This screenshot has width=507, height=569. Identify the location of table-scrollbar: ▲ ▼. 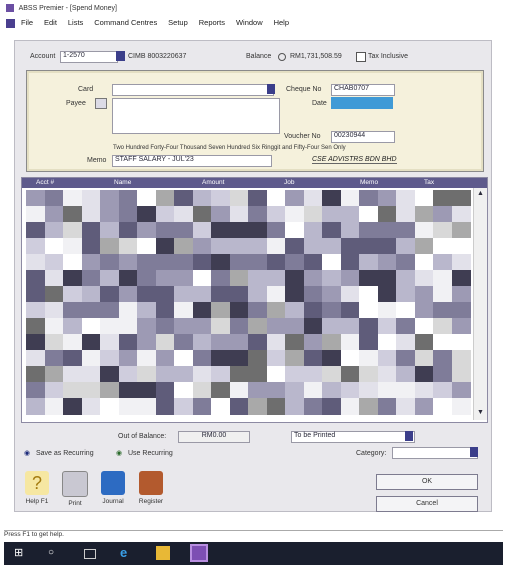
(480, 304).